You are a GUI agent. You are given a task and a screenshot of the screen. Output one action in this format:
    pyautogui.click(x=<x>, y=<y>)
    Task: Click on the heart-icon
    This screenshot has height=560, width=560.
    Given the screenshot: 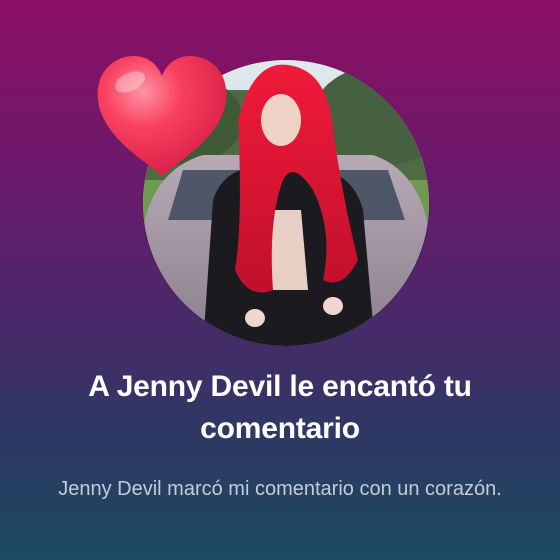 What is the action you would take?
    pyautogui.click(x=162, y=116)
    